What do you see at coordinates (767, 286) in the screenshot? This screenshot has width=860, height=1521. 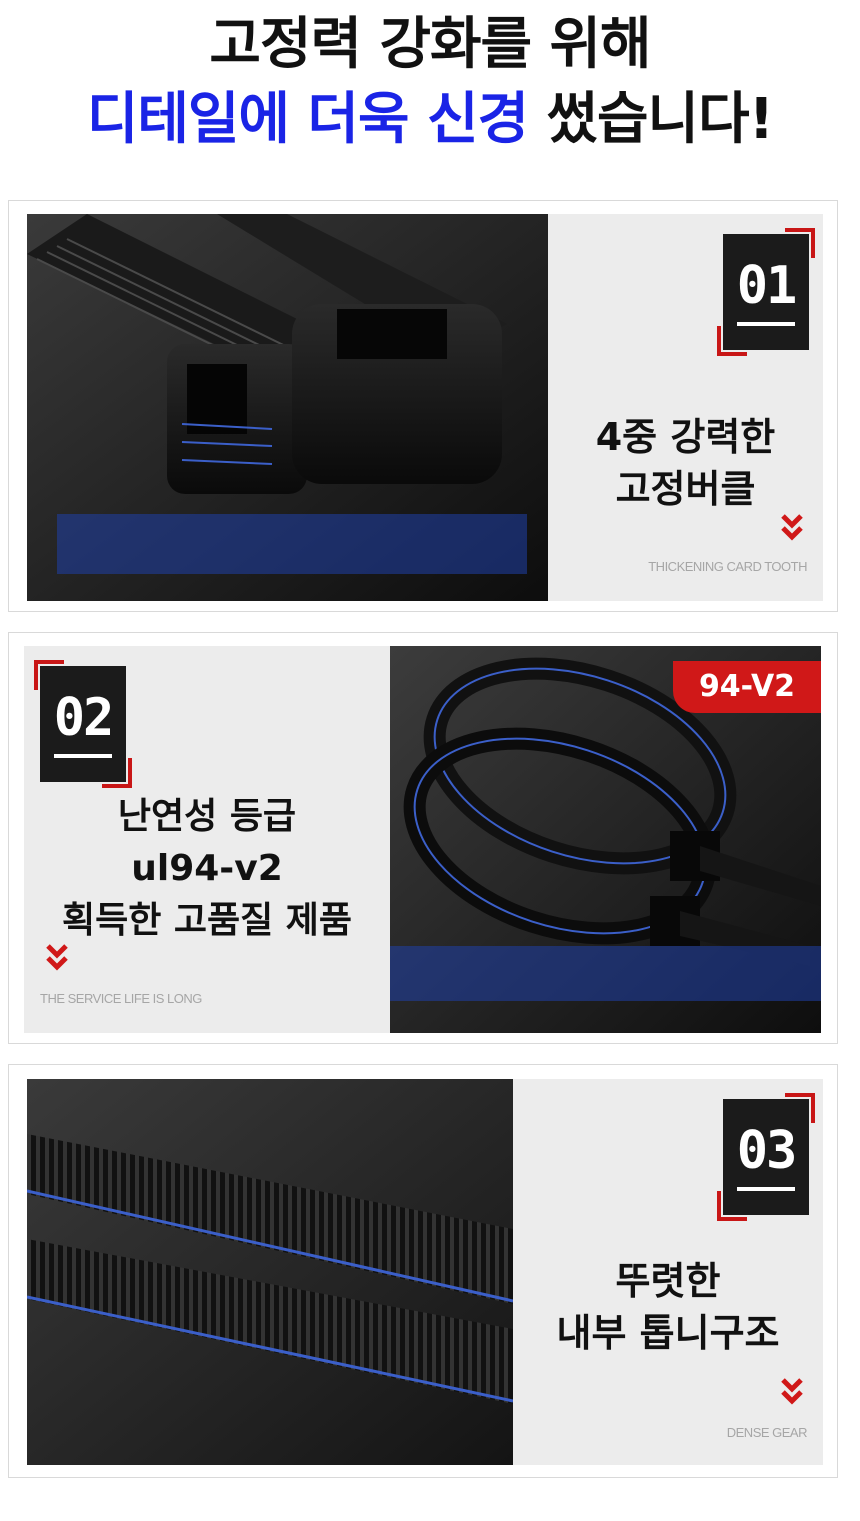 I see `step-number-1: 01` at bounding box center [767, 286].